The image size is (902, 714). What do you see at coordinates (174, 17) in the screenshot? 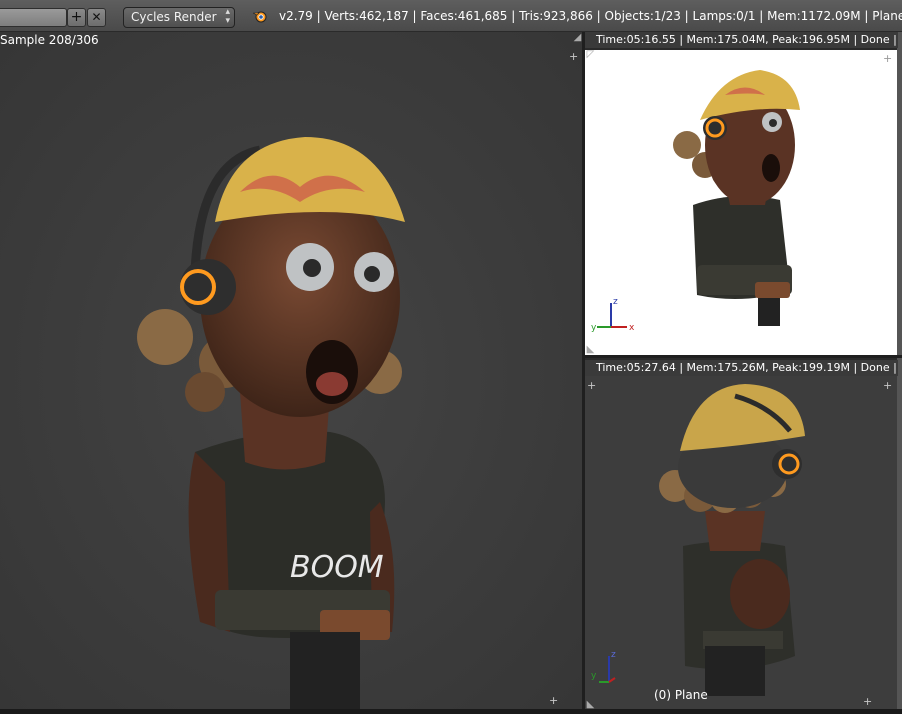
I see `render-engine-label: Cycles Render` at bounding box center [174, 17].